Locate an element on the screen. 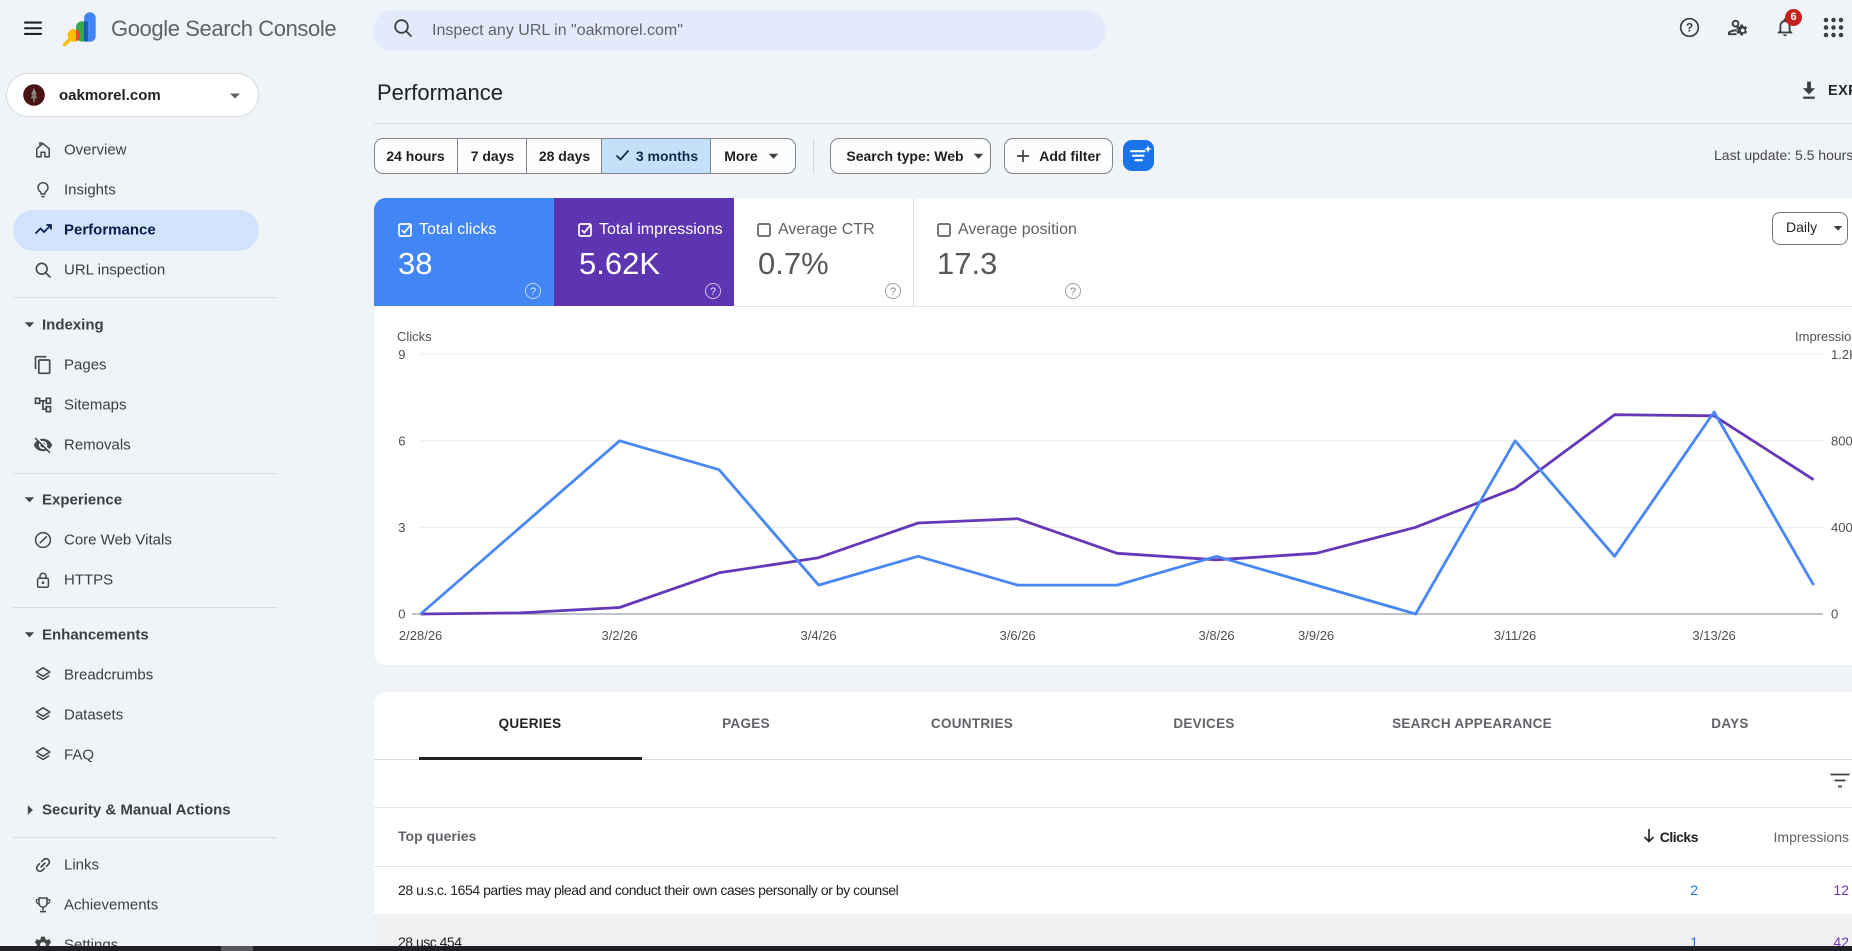 The image size is (1852, 951). svg-text: 3/2/26 is located at coordinates (620, 635).